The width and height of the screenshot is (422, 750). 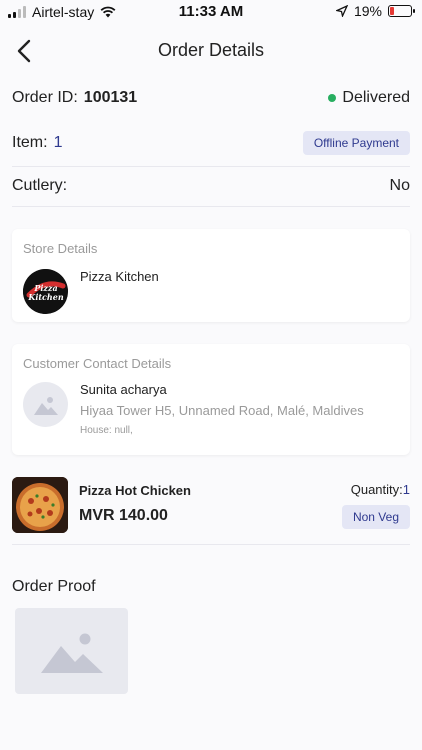 I want to click on header: Order Details, so click(x=211, y=51).